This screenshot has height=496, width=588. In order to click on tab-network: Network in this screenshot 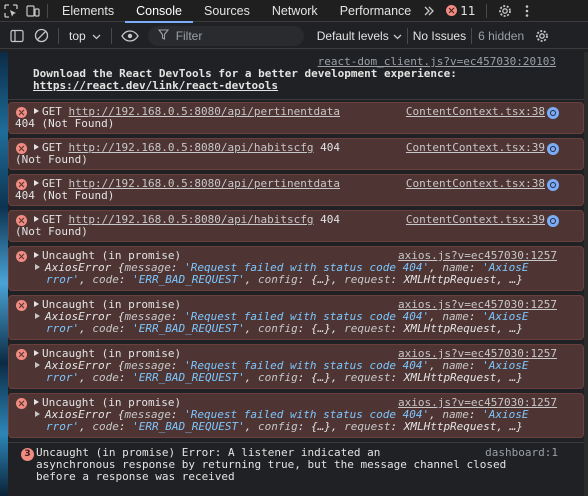, I will do `click(295, 11)`.